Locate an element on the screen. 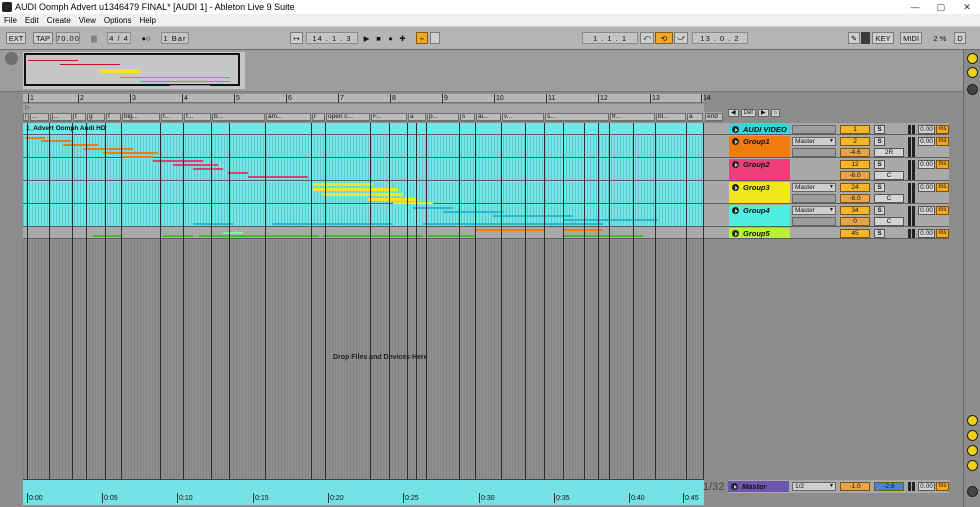 The height and width of the screenshot is (507, 980). record-button: ● is located at coordinates (390, 38).